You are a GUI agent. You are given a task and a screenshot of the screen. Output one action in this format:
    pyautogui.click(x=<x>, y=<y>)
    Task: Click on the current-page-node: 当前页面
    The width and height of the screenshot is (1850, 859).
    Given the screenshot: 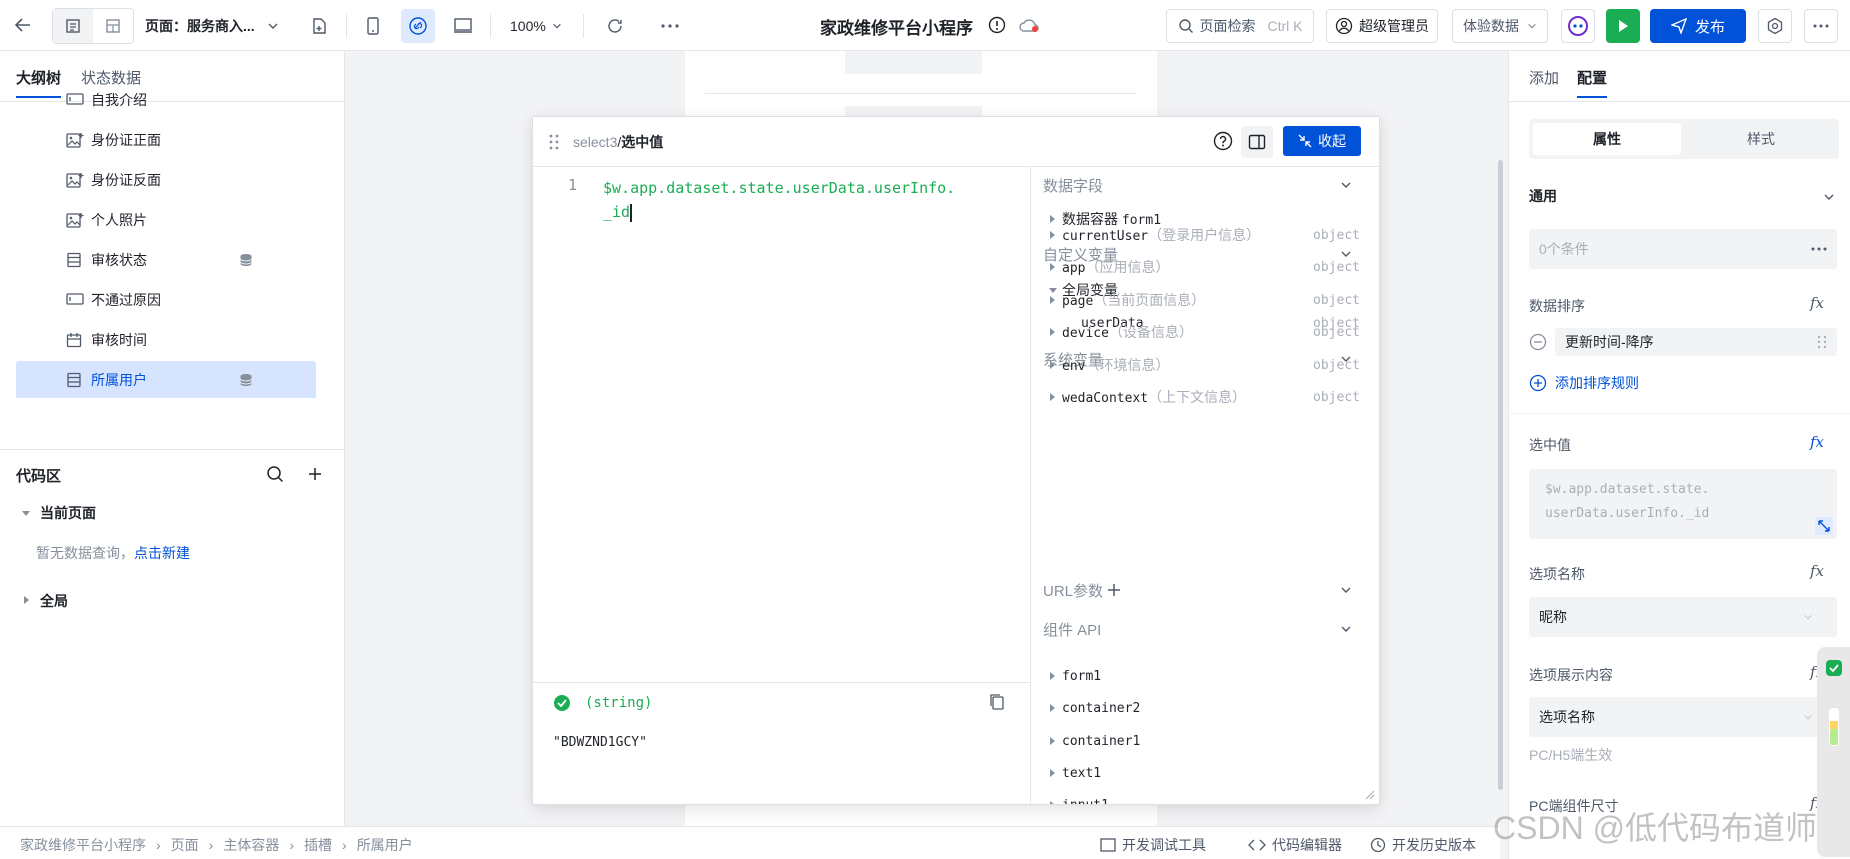 What is the action you would take?
    pyautogui.click(x=68, y=513)
    